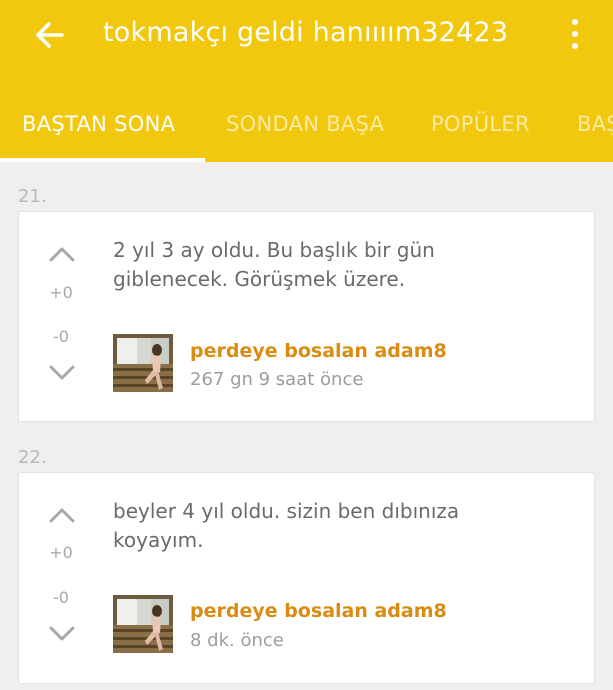 This screenshot has width=613, height=690. What do you see at coordinates (32, 196) in the screenshot?
I see `entry-number: 21.` at bounding box center [32, 196].